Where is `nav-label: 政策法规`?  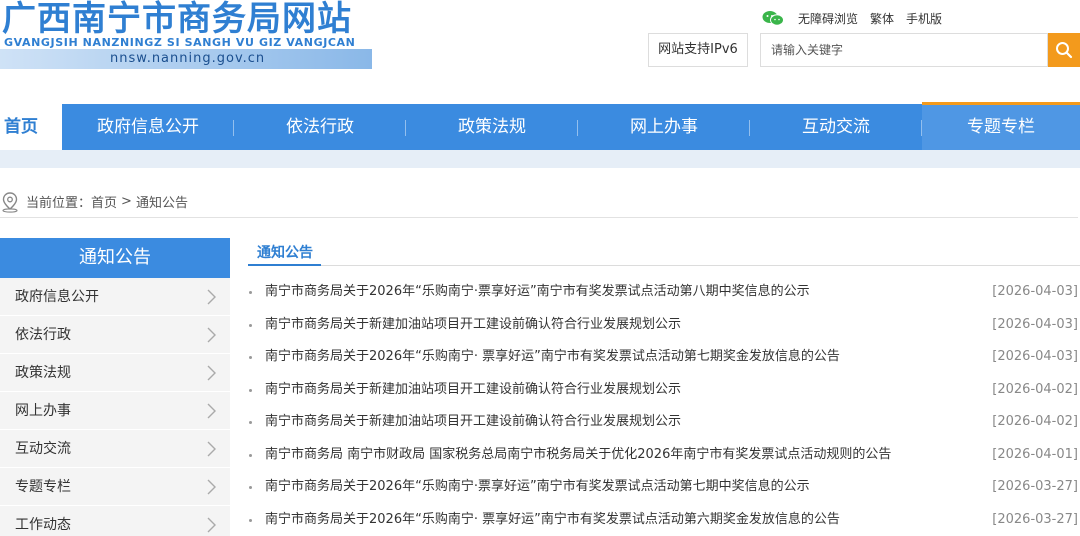 nav-label: 政策法规 is located at coordinates (492, 127).